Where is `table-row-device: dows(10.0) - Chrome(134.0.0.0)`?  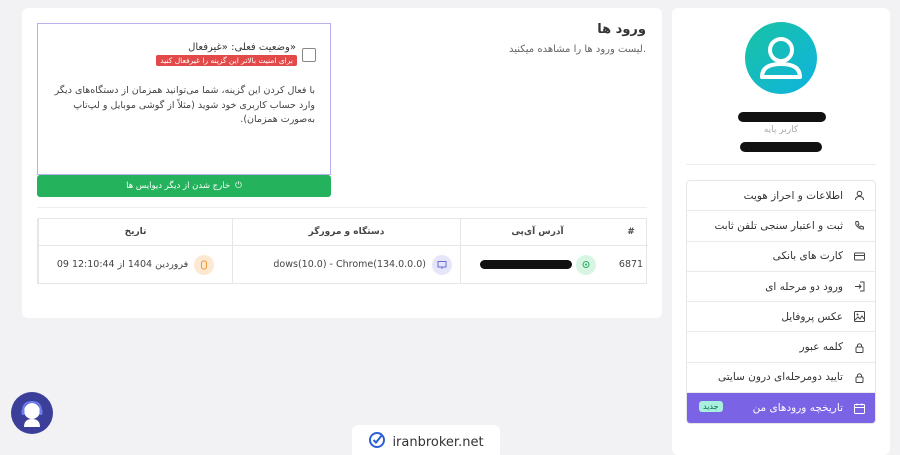 table-row-device: dows(10.0) - Chrome(134.0.0.0) is located at coordinates (346, 264).